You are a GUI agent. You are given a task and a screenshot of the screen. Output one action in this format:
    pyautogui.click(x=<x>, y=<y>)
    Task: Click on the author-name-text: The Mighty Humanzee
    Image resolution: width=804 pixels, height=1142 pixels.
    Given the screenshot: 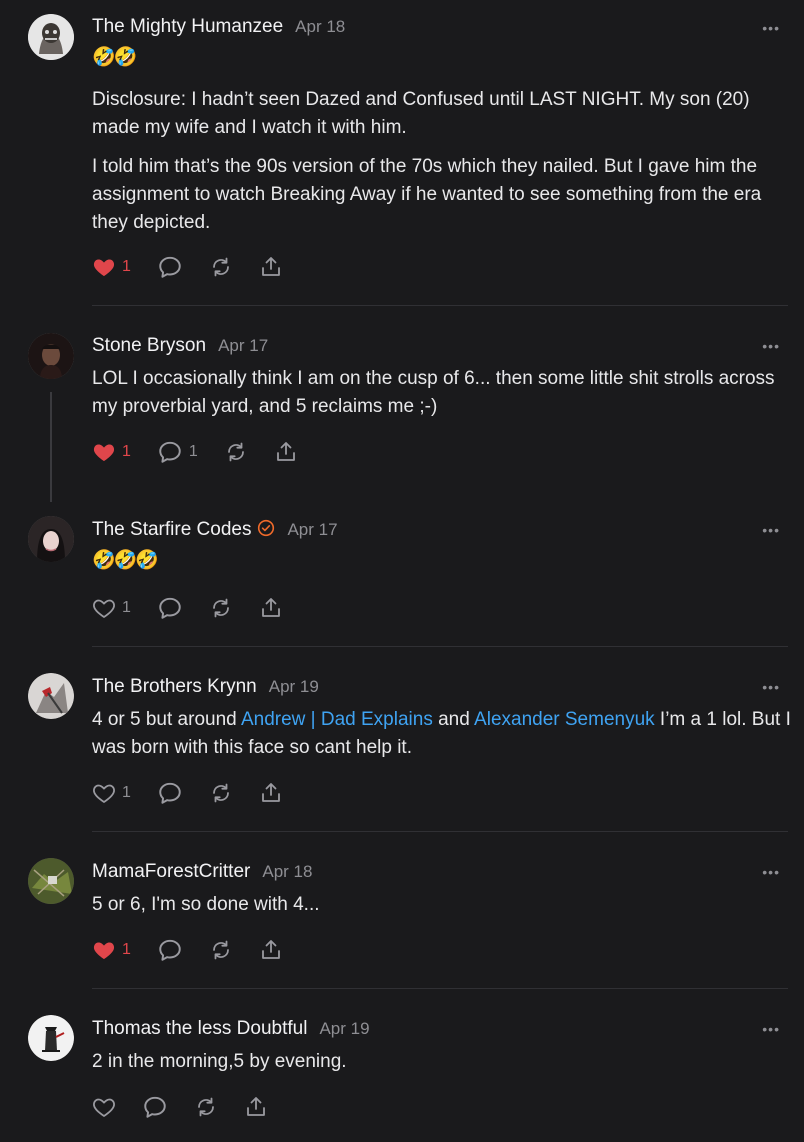 What is the action you would take?
    pyautogui.click(x=187, y=26)
    